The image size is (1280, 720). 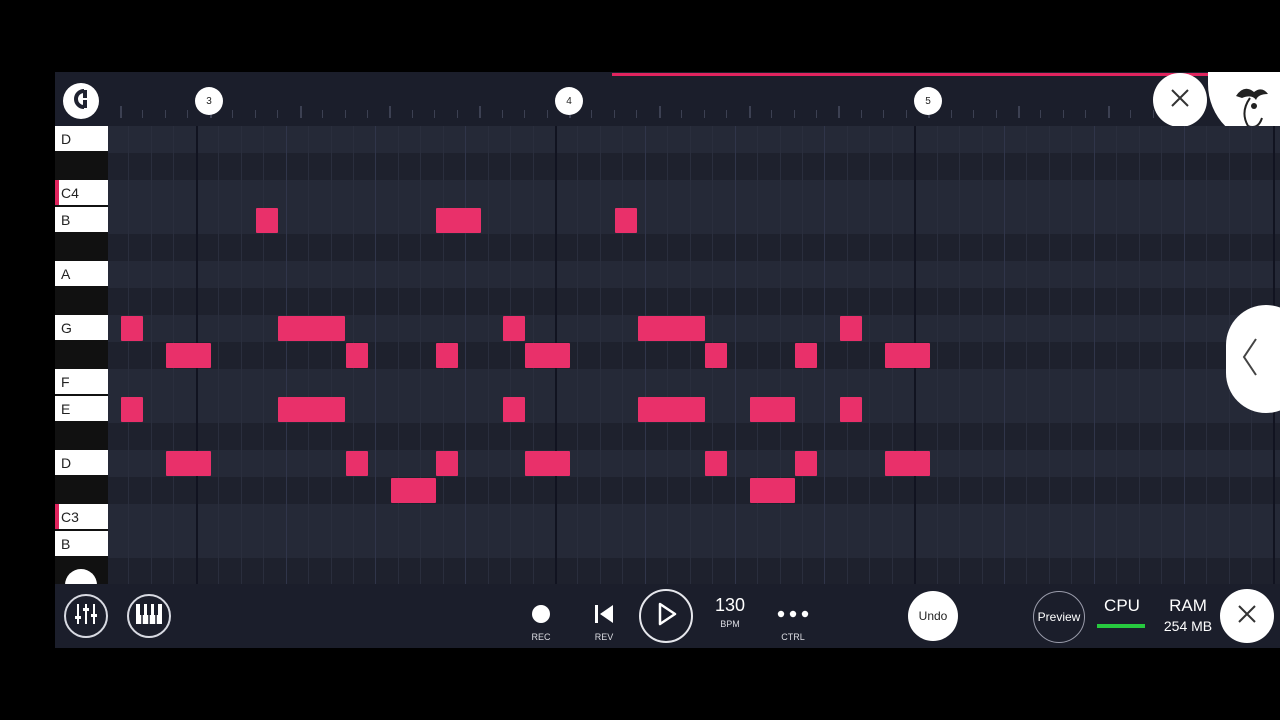 I want to click on tempo-control: 130 BPM, so click(x=730, y=612).